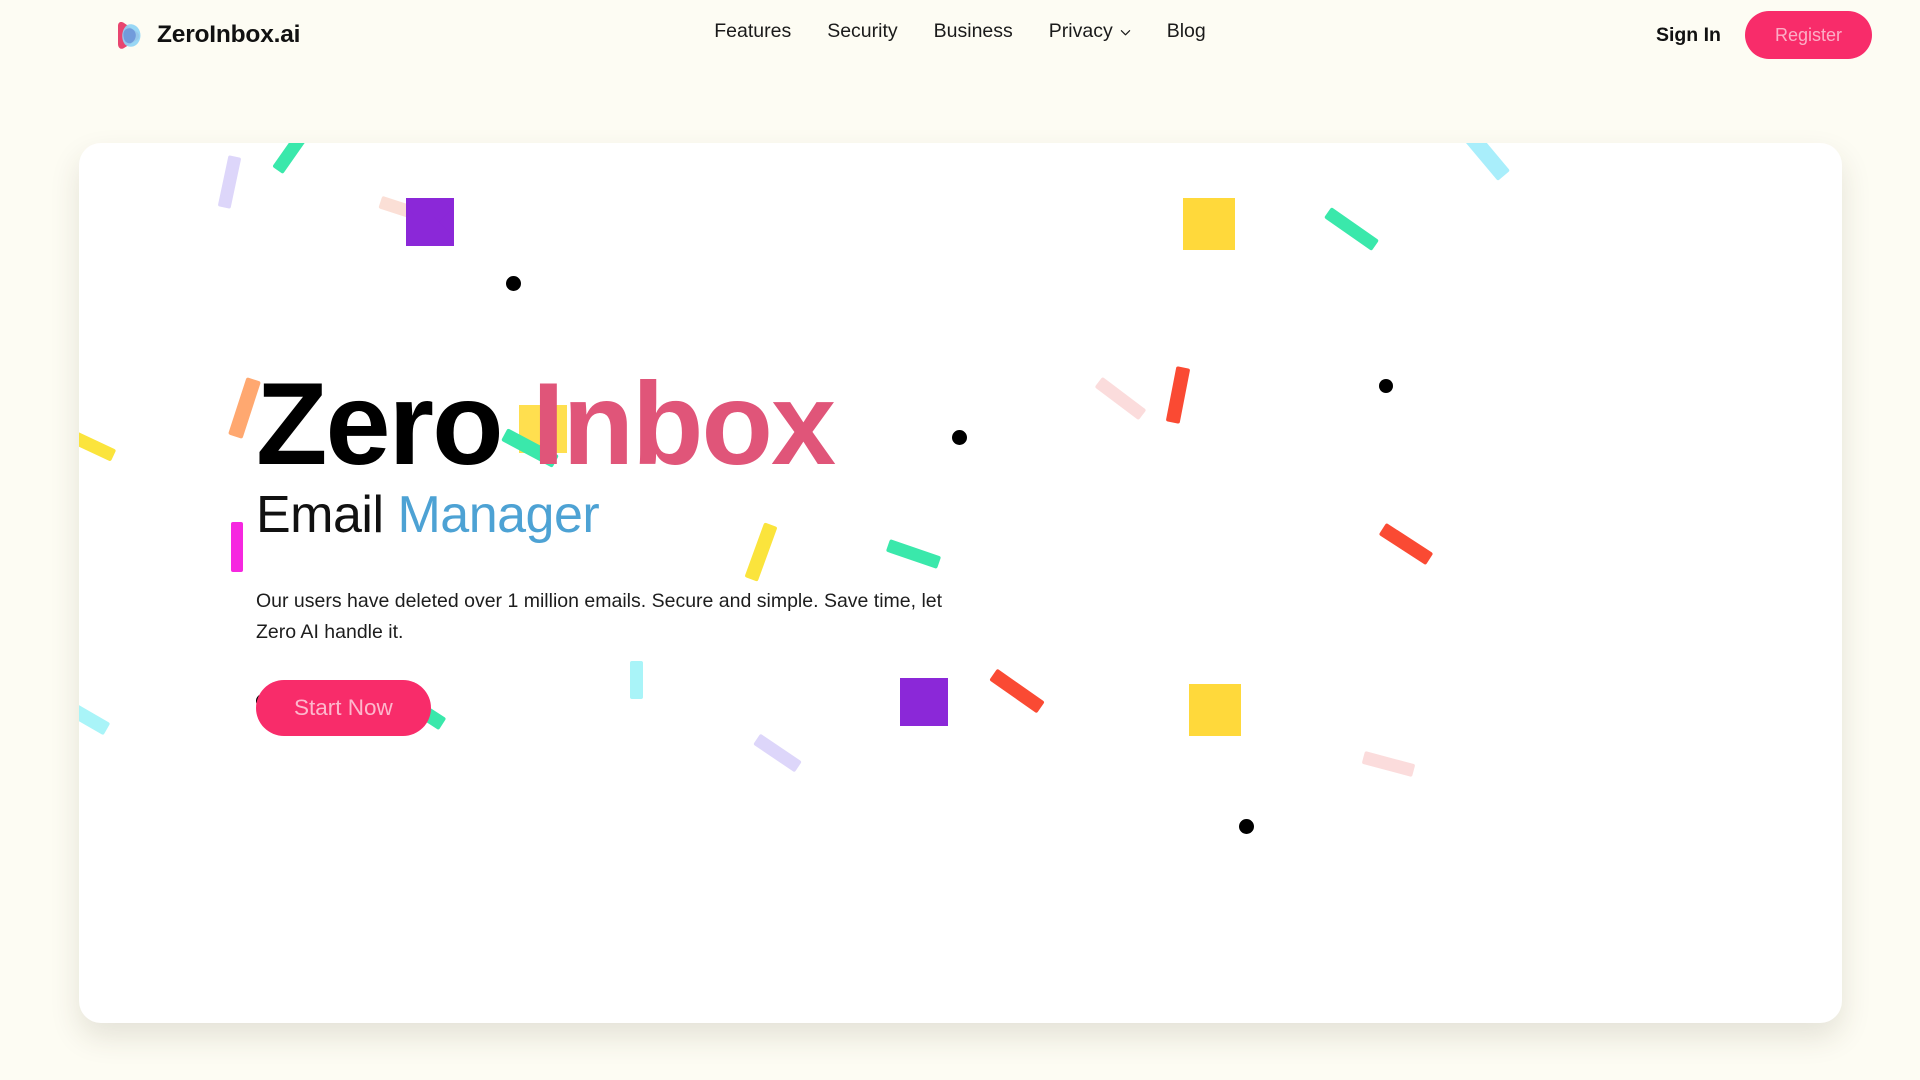  Describe the element at coordinates (98, 444) in the screenshot. I see `bar-yellow-left-mid-shape` at that location.